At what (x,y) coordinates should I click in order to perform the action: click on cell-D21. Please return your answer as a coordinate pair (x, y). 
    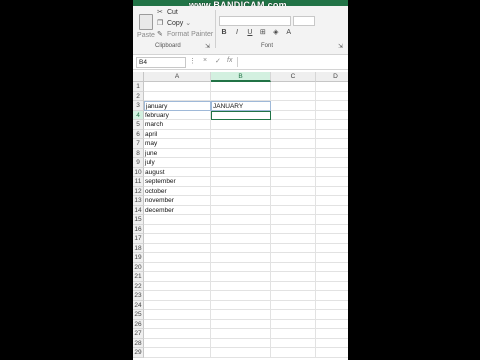
    Looking at the image, I should click on (332, 277).